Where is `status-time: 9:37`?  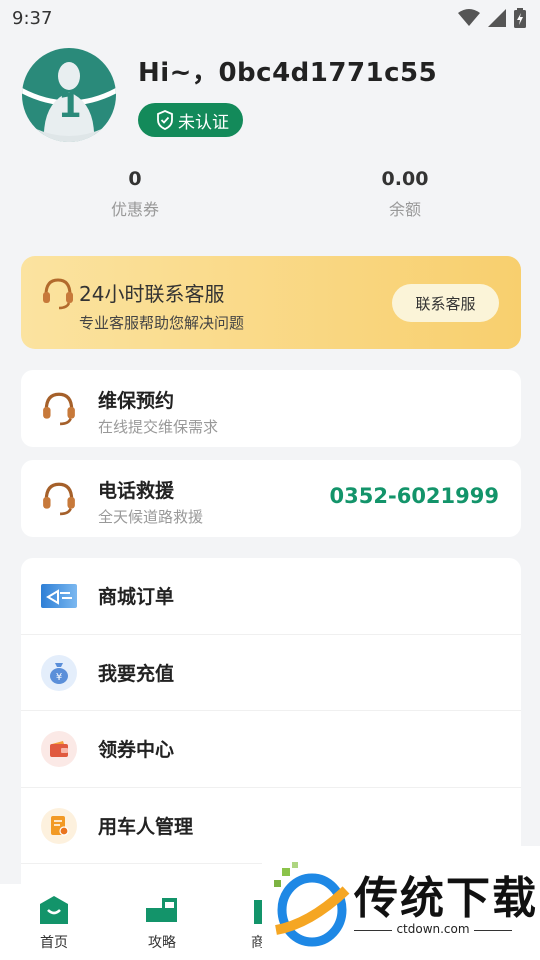 status-time: 9:37 is located at coordinates (32, 18).